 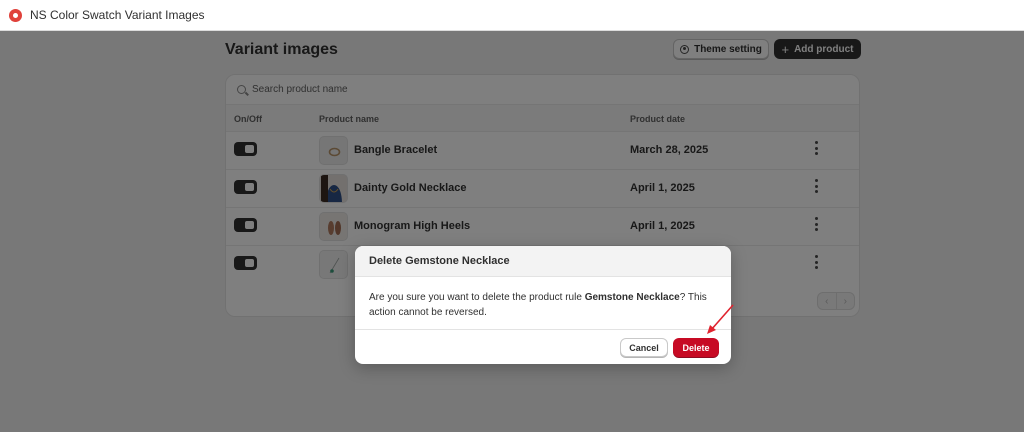 What do you see at coordinates (543, 261) in the screenshot?
I see `dialog-title: Delete Gemstone Necklace` at bounding box center [543, 261].